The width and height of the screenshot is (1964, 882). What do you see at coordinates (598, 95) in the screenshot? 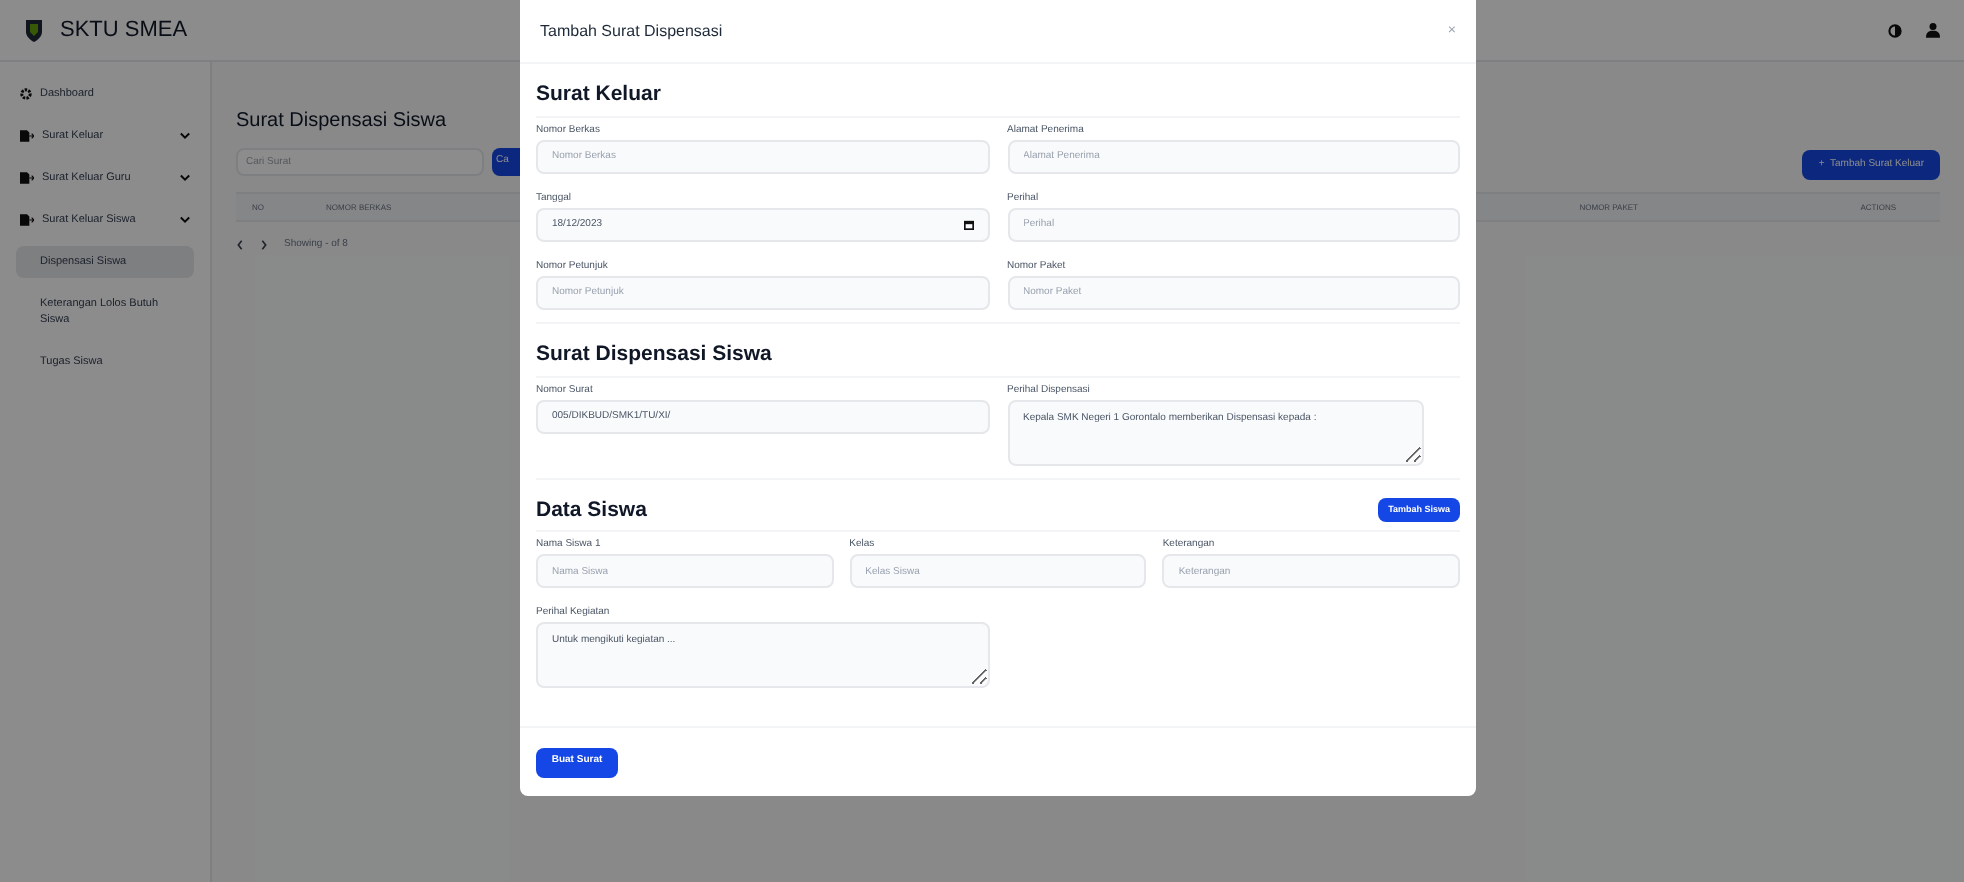
I see `section-heading: Surat Keluar` at bounding box center [598, 95].